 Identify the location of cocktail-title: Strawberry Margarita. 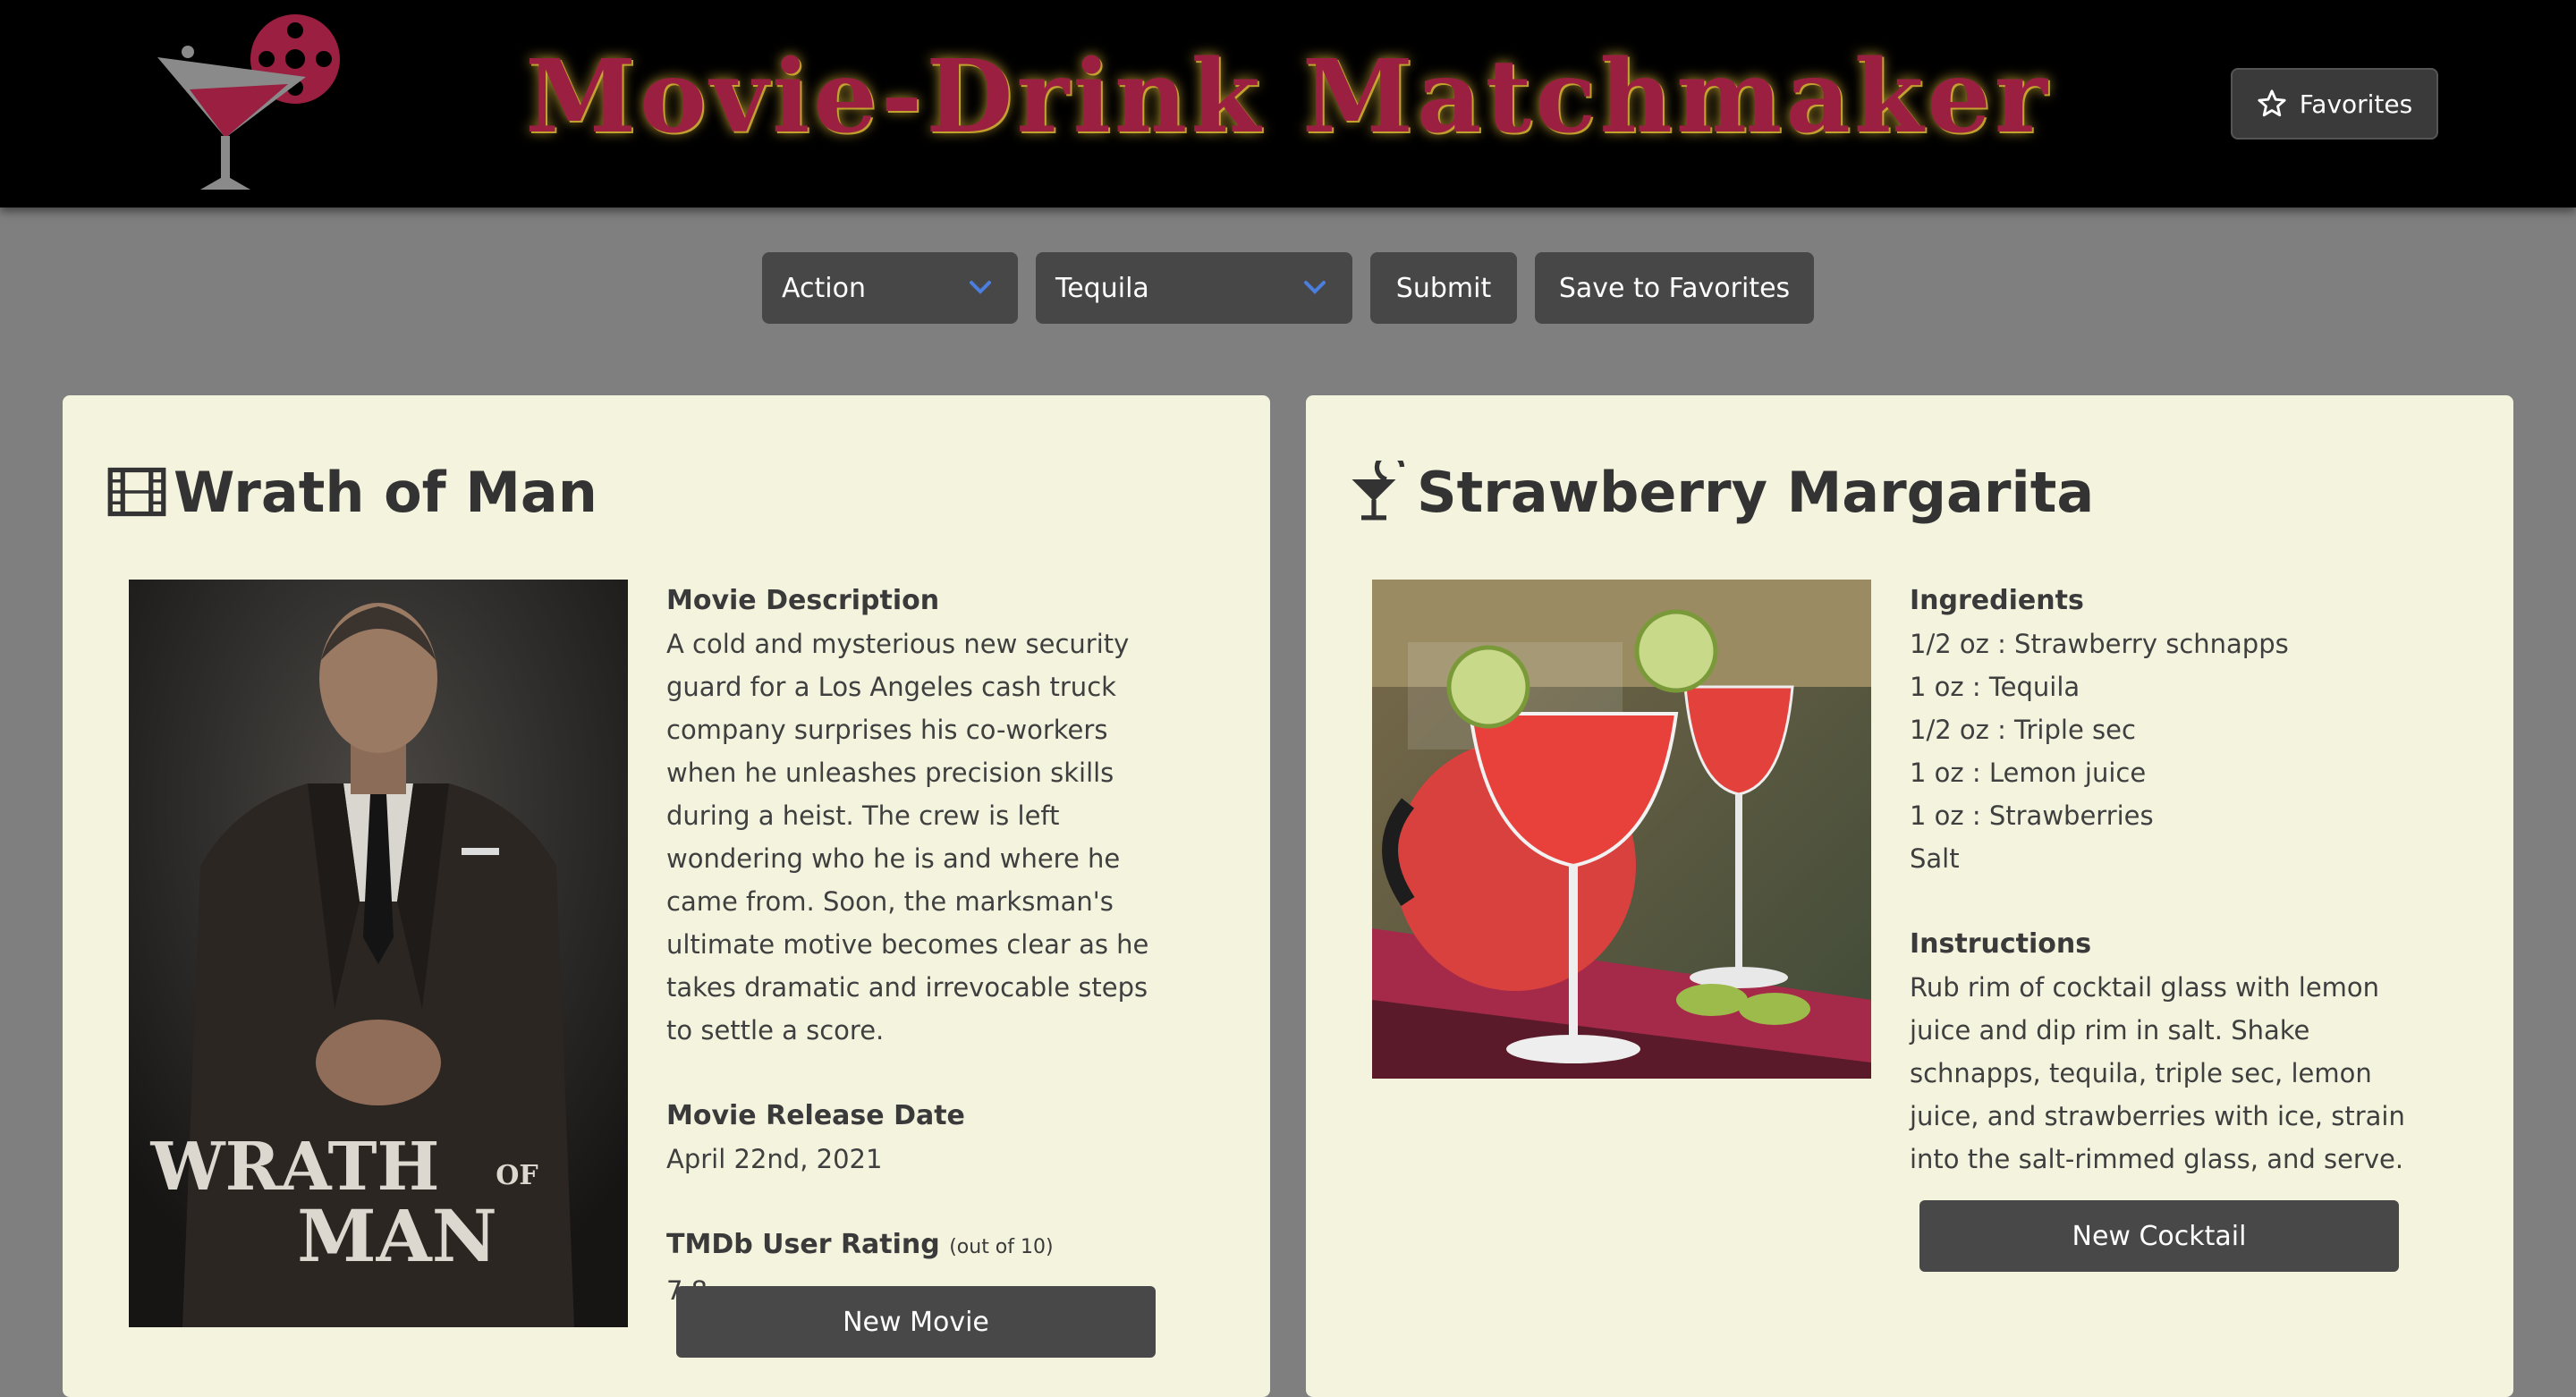
(1721, 492).